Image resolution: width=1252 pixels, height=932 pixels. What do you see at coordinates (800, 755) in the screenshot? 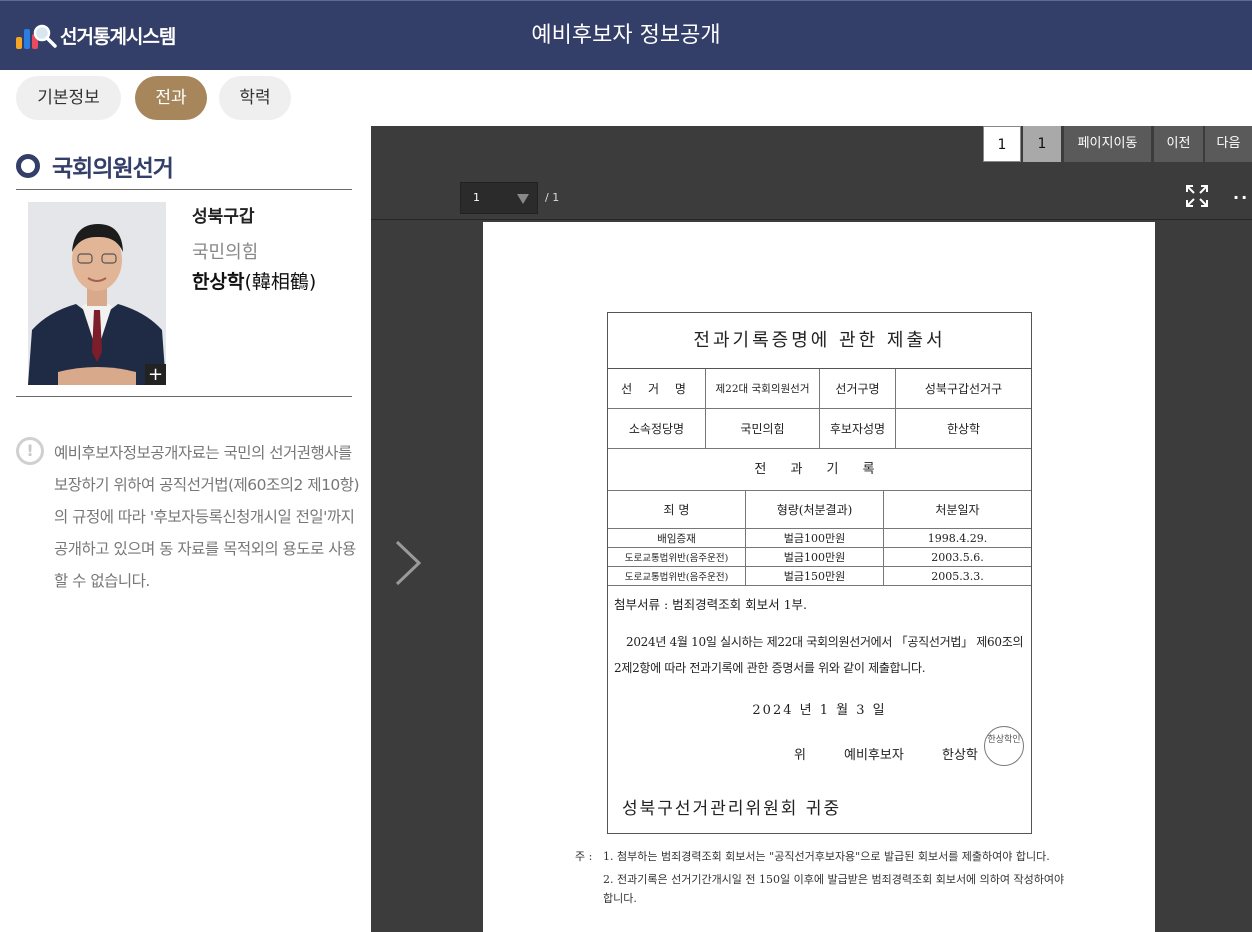
I see `sign-prefix: 위` at bounding box center [800, 755].